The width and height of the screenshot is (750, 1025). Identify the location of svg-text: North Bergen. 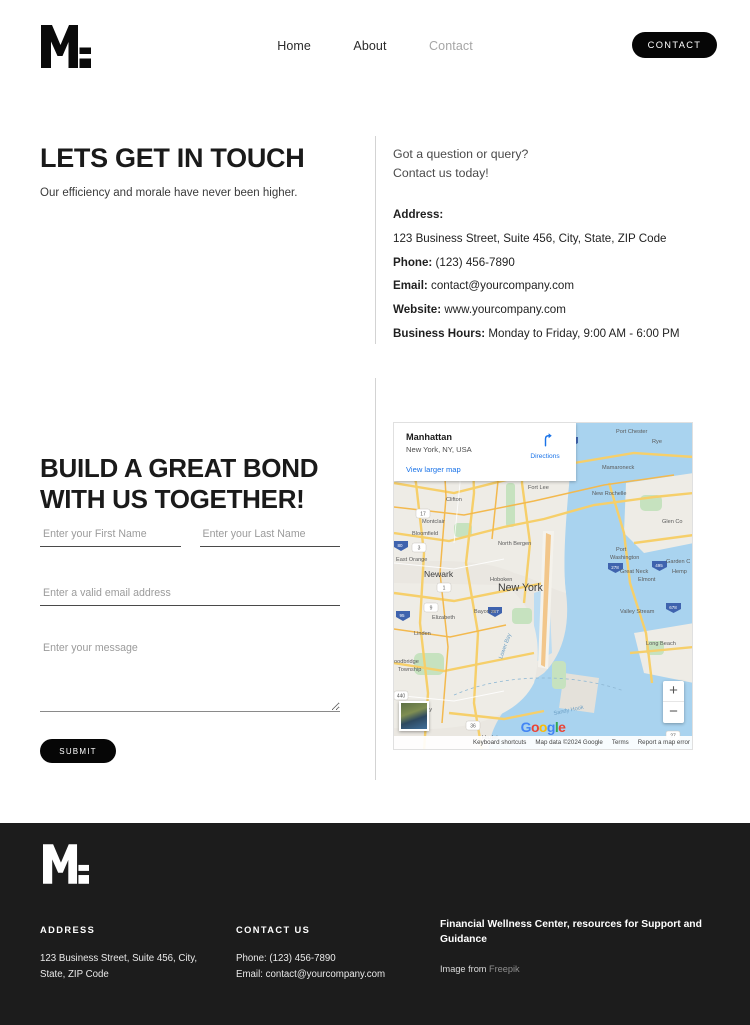
(514, 544).